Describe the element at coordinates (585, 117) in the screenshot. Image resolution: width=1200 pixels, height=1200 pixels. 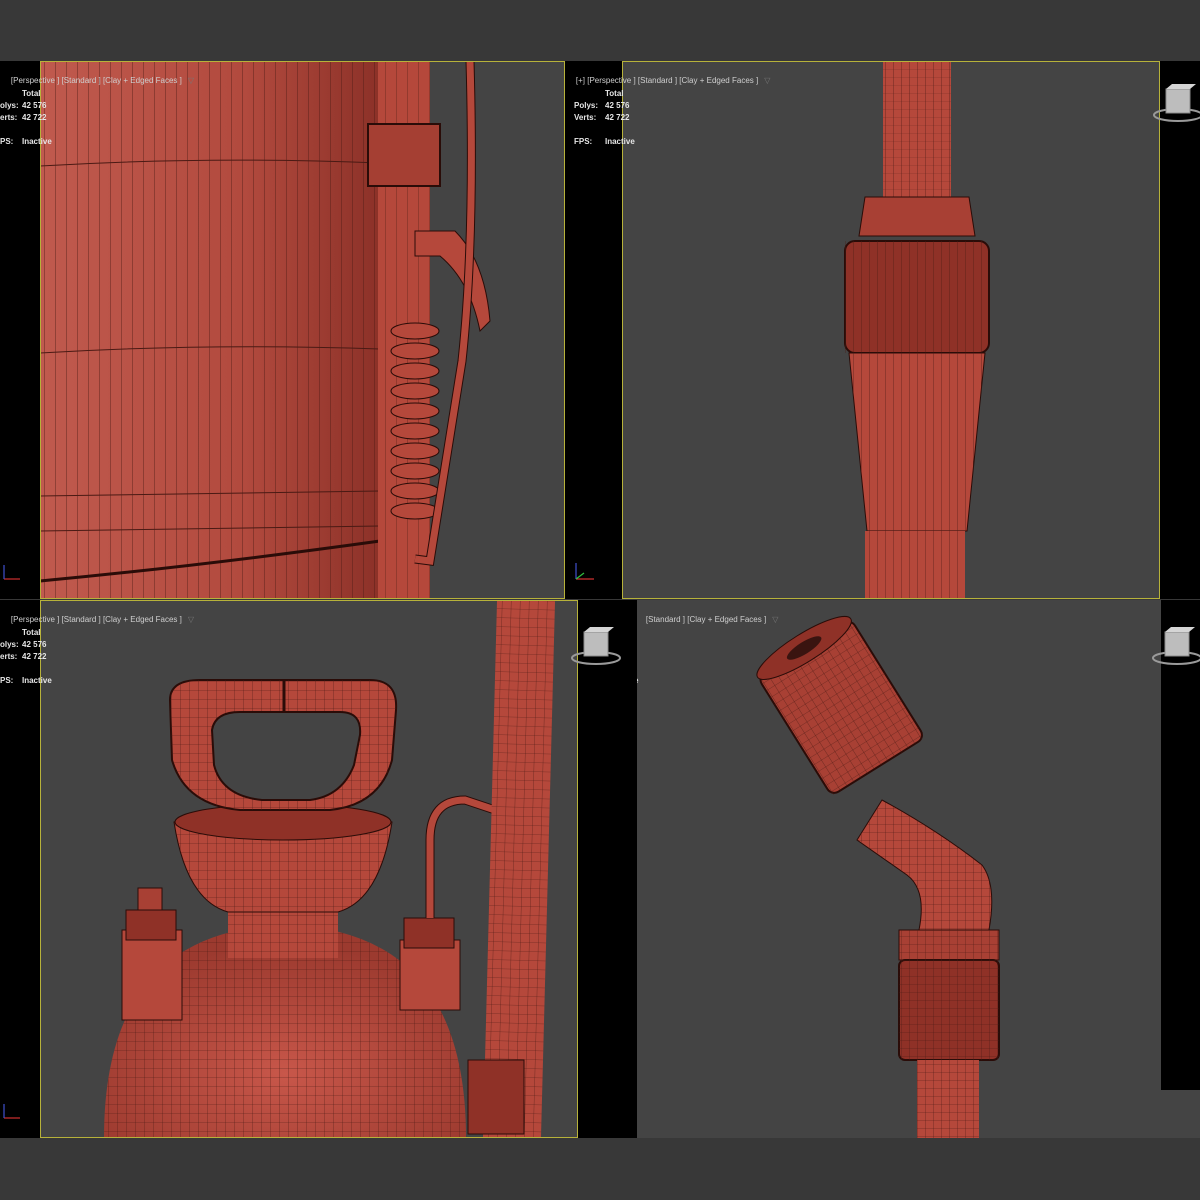
I see `stats-verts-label: Verts:` at that location.